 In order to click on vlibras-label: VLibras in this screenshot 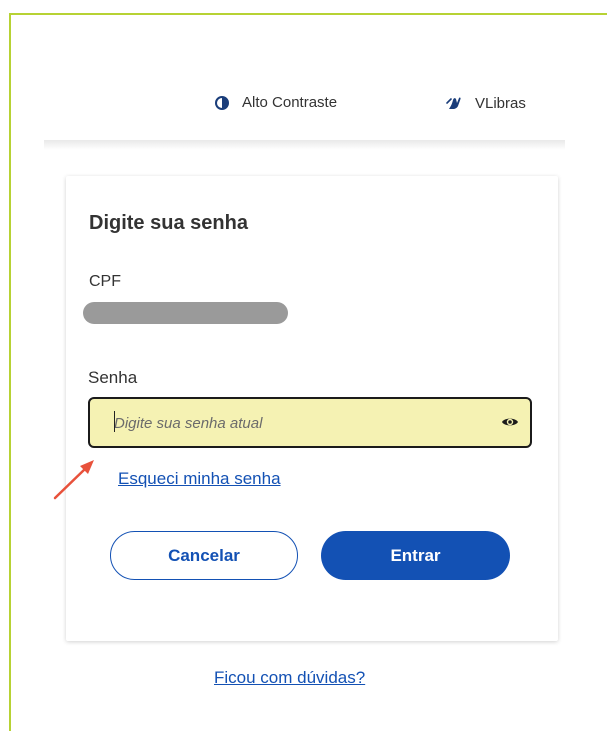, I will do `click(500, 103)`.